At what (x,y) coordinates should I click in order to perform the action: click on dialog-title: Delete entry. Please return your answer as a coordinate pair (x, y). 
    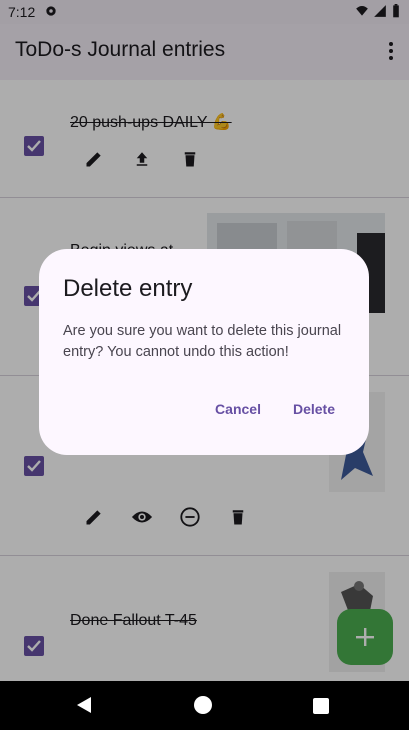
    Looking at the image, I should click on (128, 288).